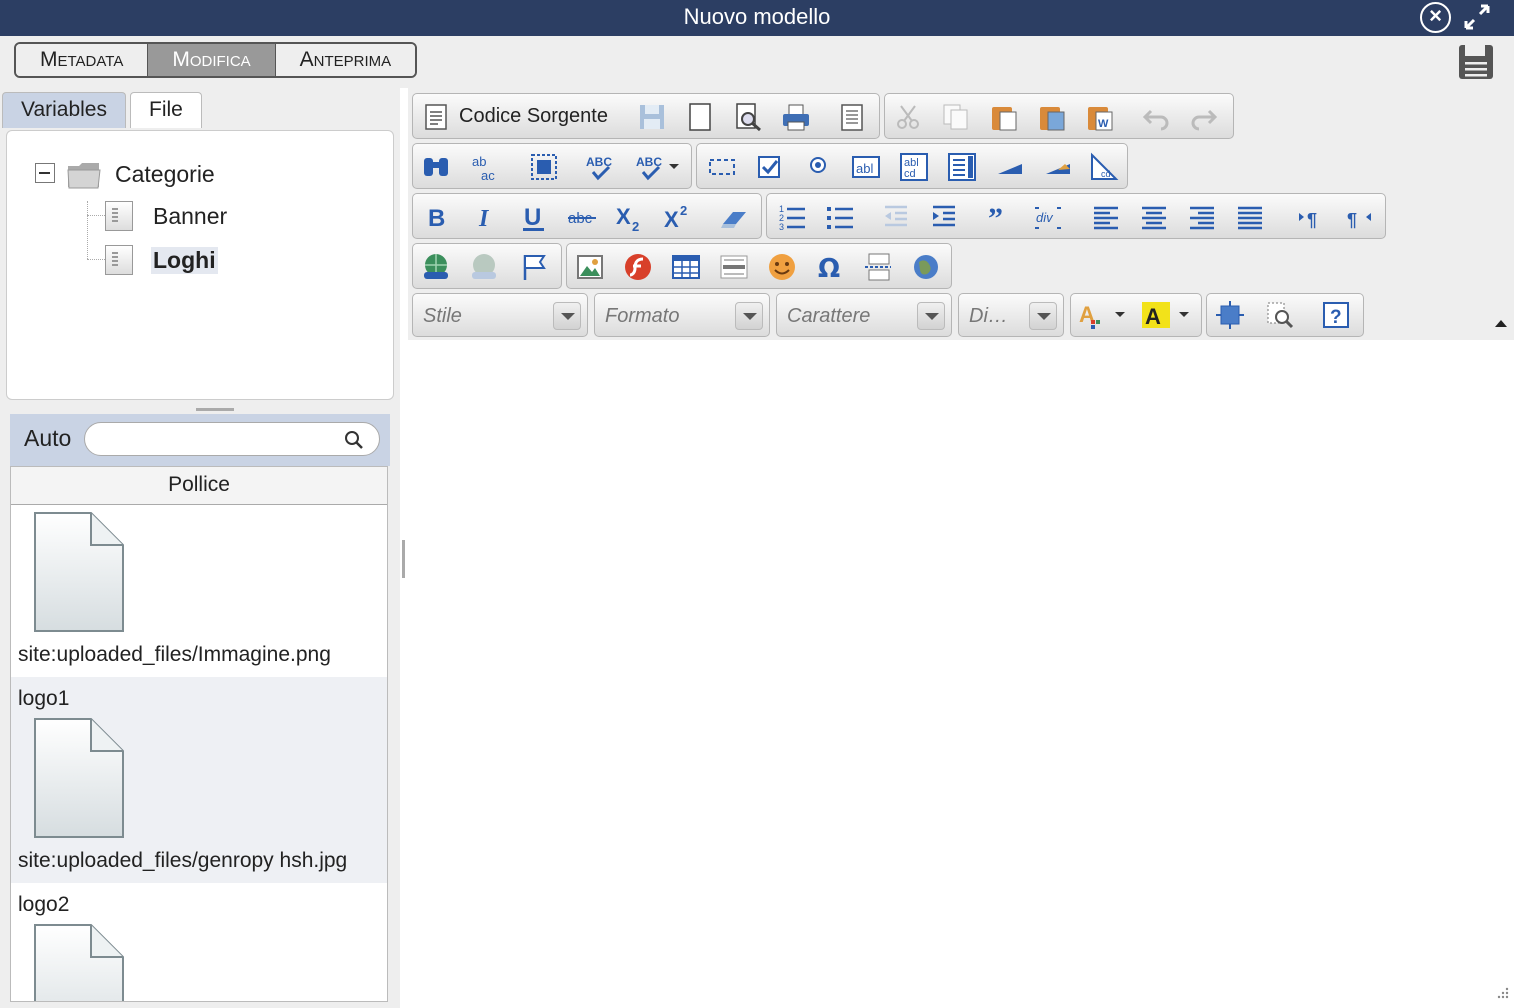 Image resolution: width=1514 pixels, height=1008 pixels. I want to click on show-blocks-icon, so click(1280, 315).